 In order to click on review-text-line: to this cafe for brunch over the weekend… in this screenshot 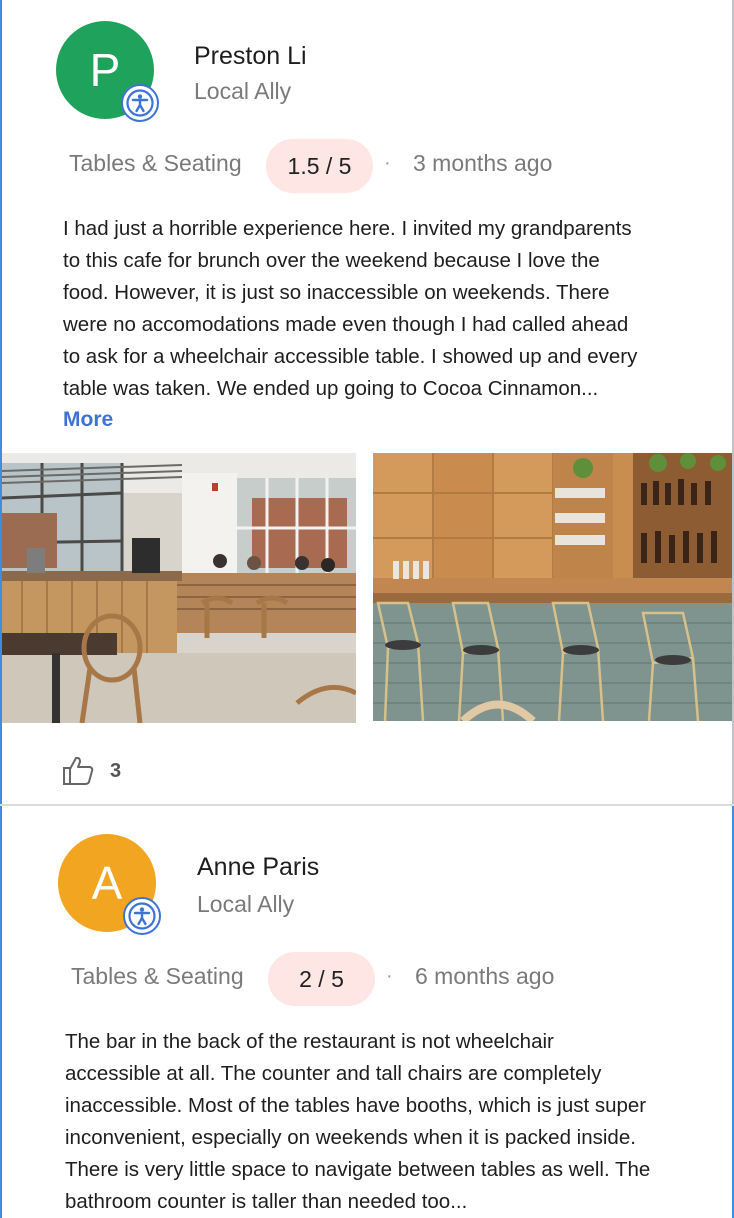, I will do `click(331, 260)`.